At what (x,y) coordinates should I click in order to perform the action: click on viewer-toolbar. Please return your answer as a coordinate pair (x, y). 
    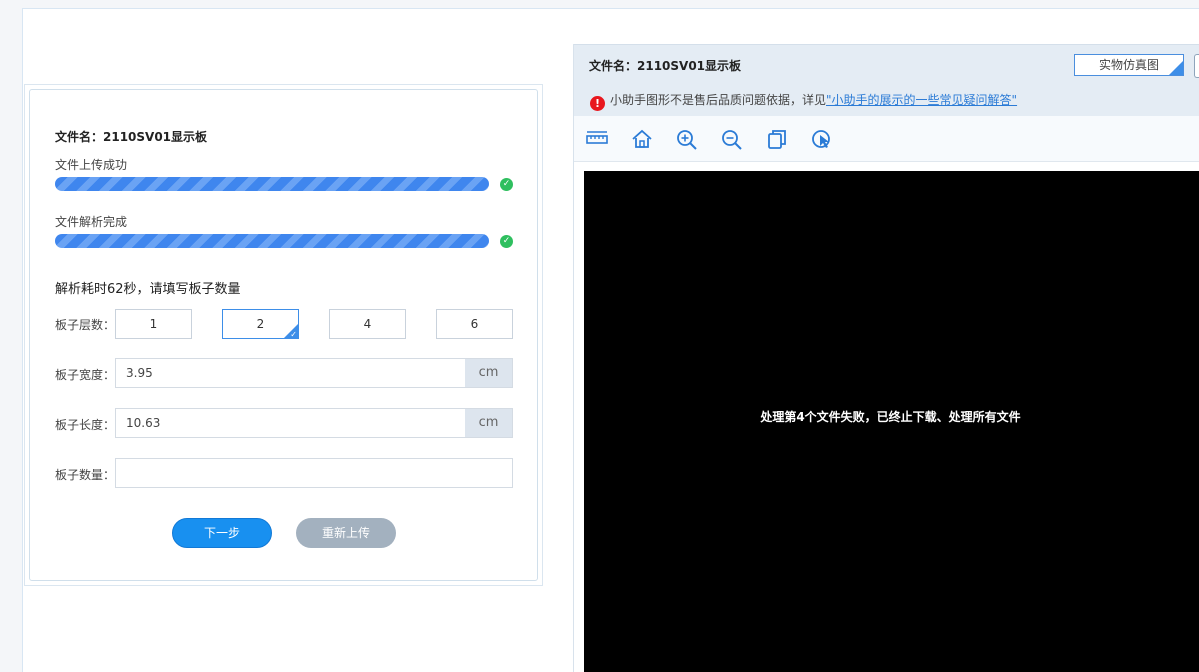
    Looking at the image, I should click on (886, 139).